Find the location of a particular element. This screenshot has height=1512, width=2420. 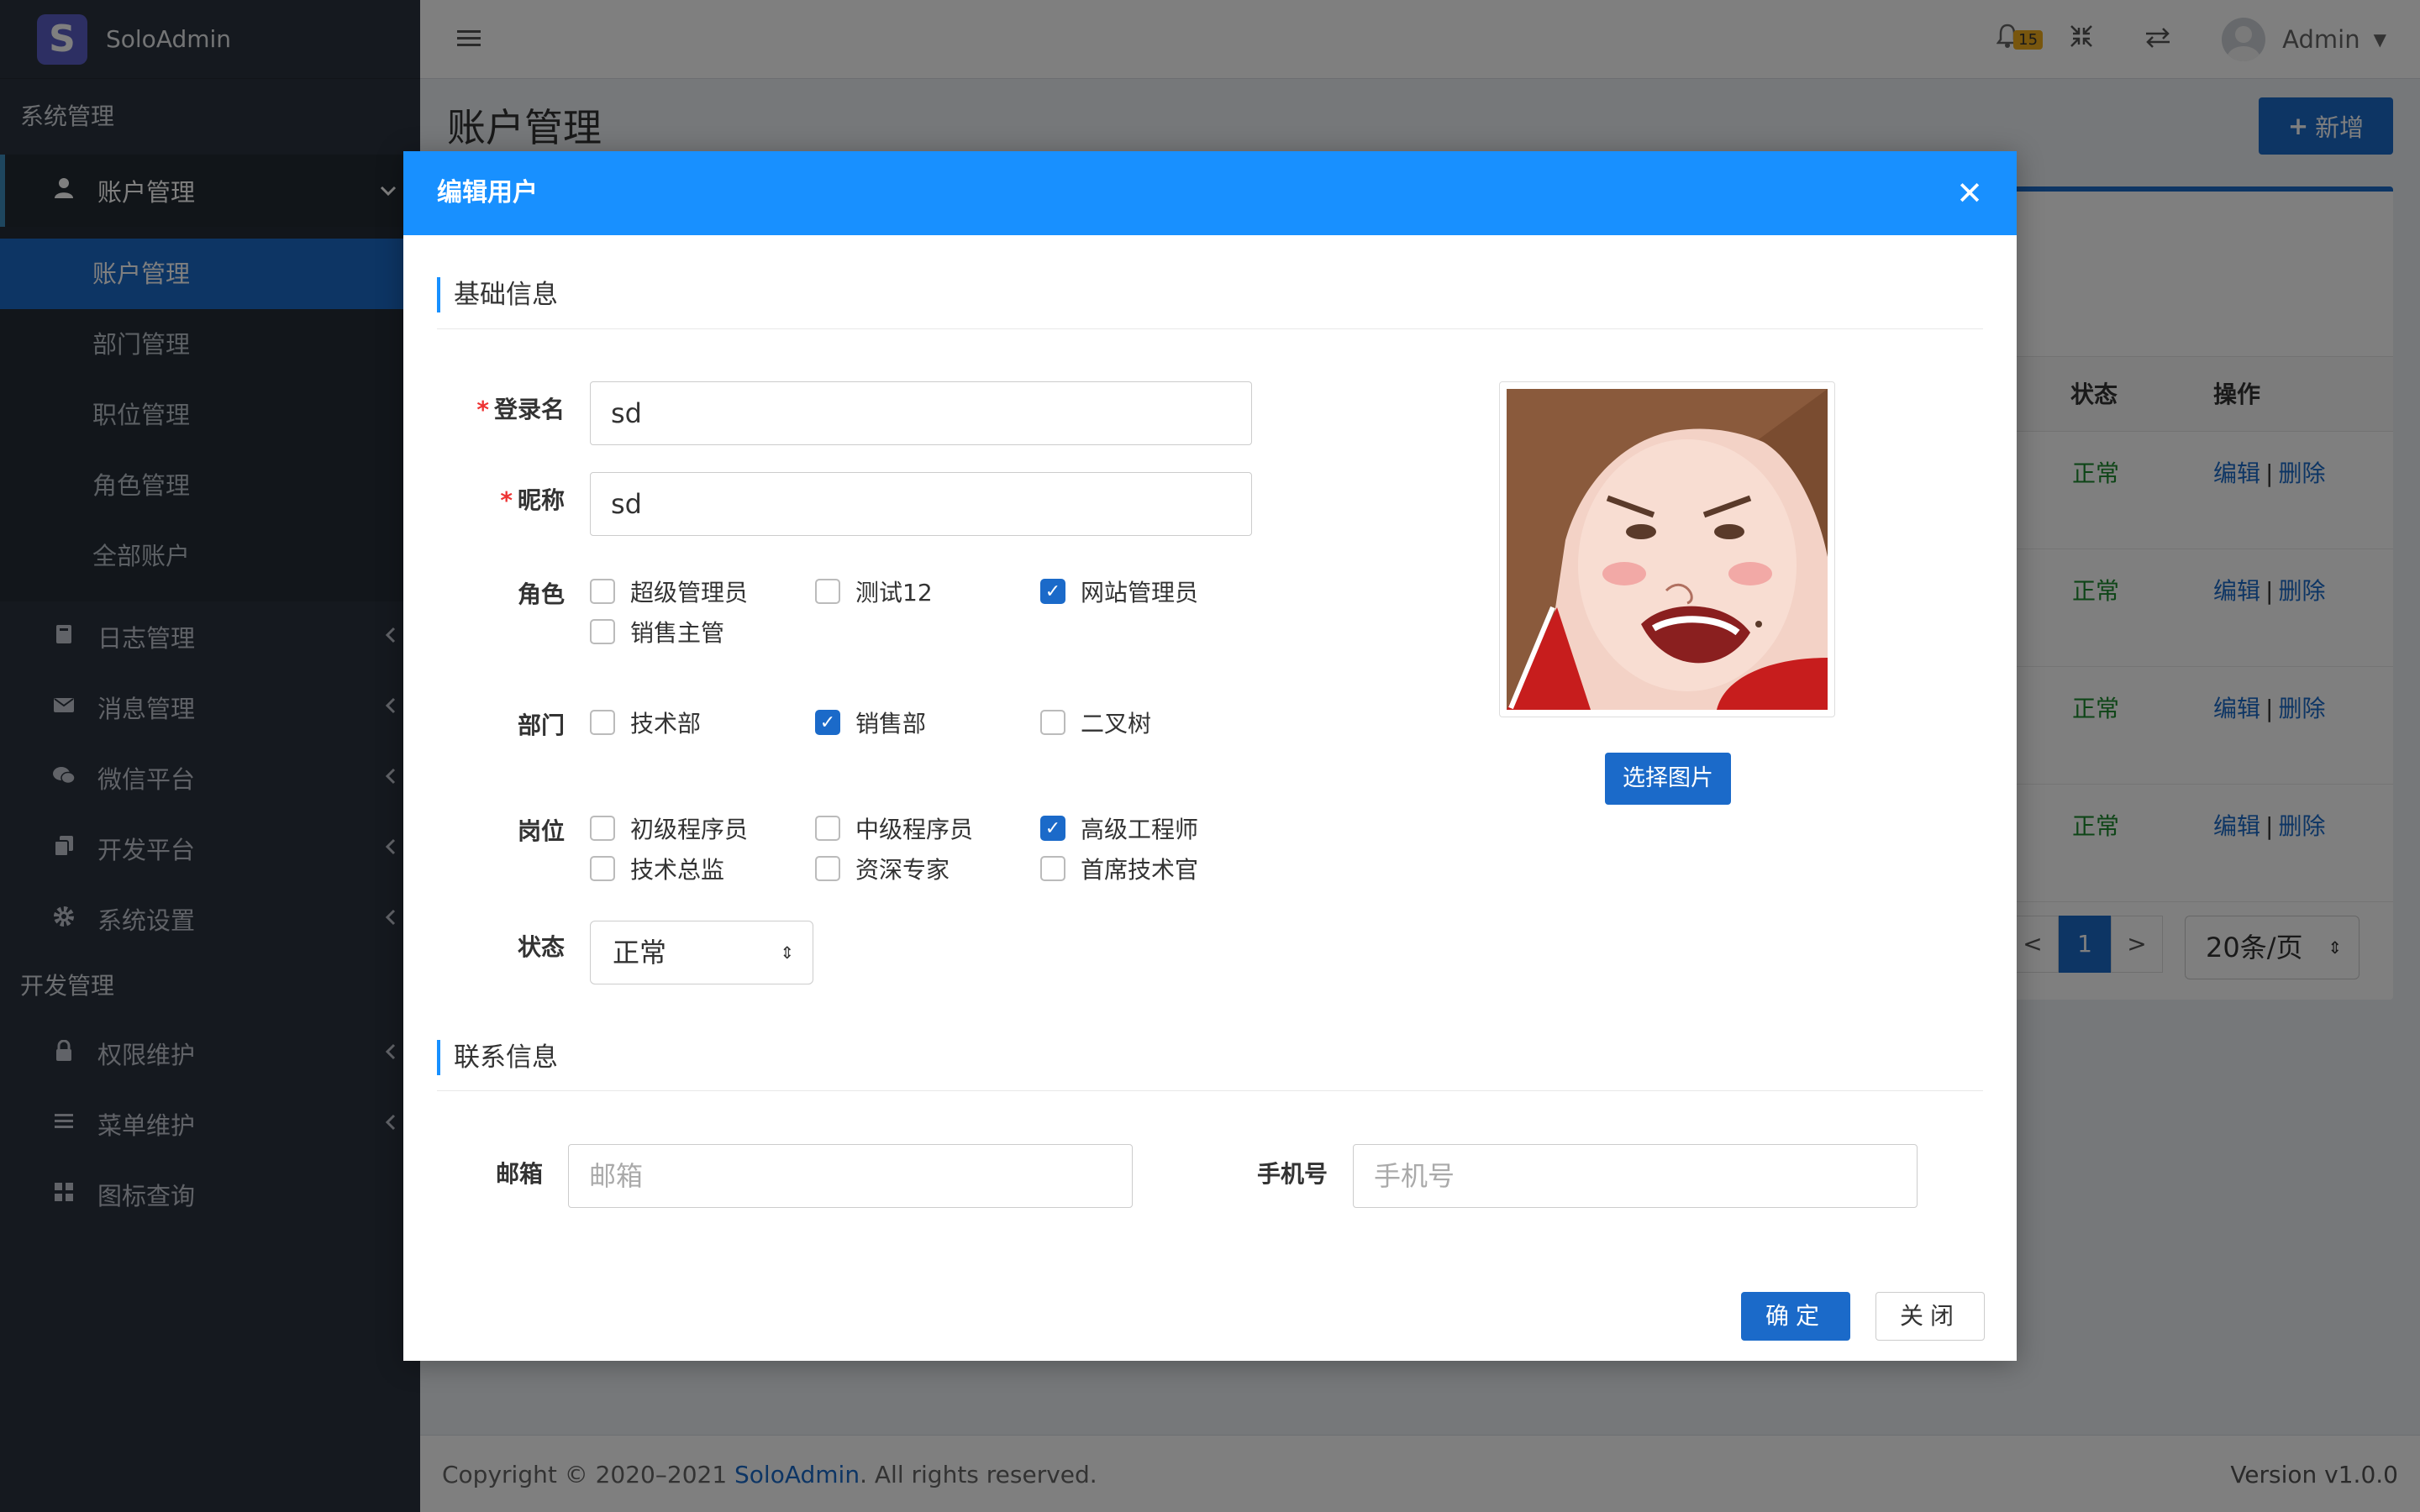

post-checkbox-junior: 初级程序员 is located at coordinates (669, 828).